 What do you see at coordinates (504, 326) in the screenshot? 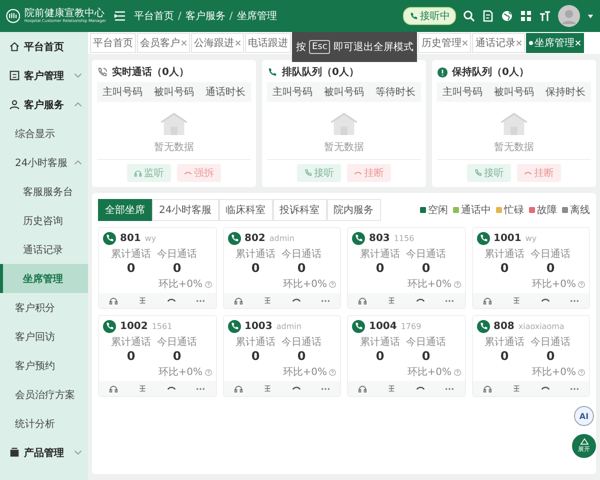
I see `extension-number: 808` at bounding box center [504, 326].